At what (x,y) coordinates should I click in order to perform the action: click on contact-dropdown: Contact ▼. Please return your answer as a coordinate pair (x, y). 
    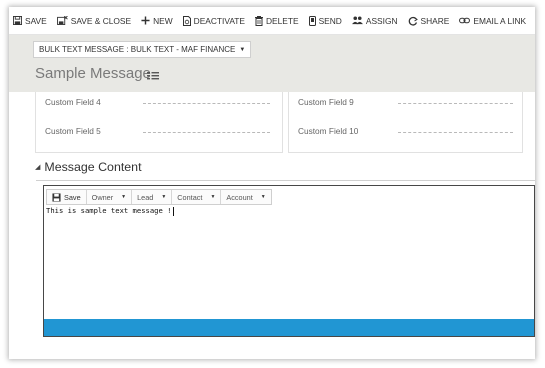
    Looking at the image, I should click on (197, 197).